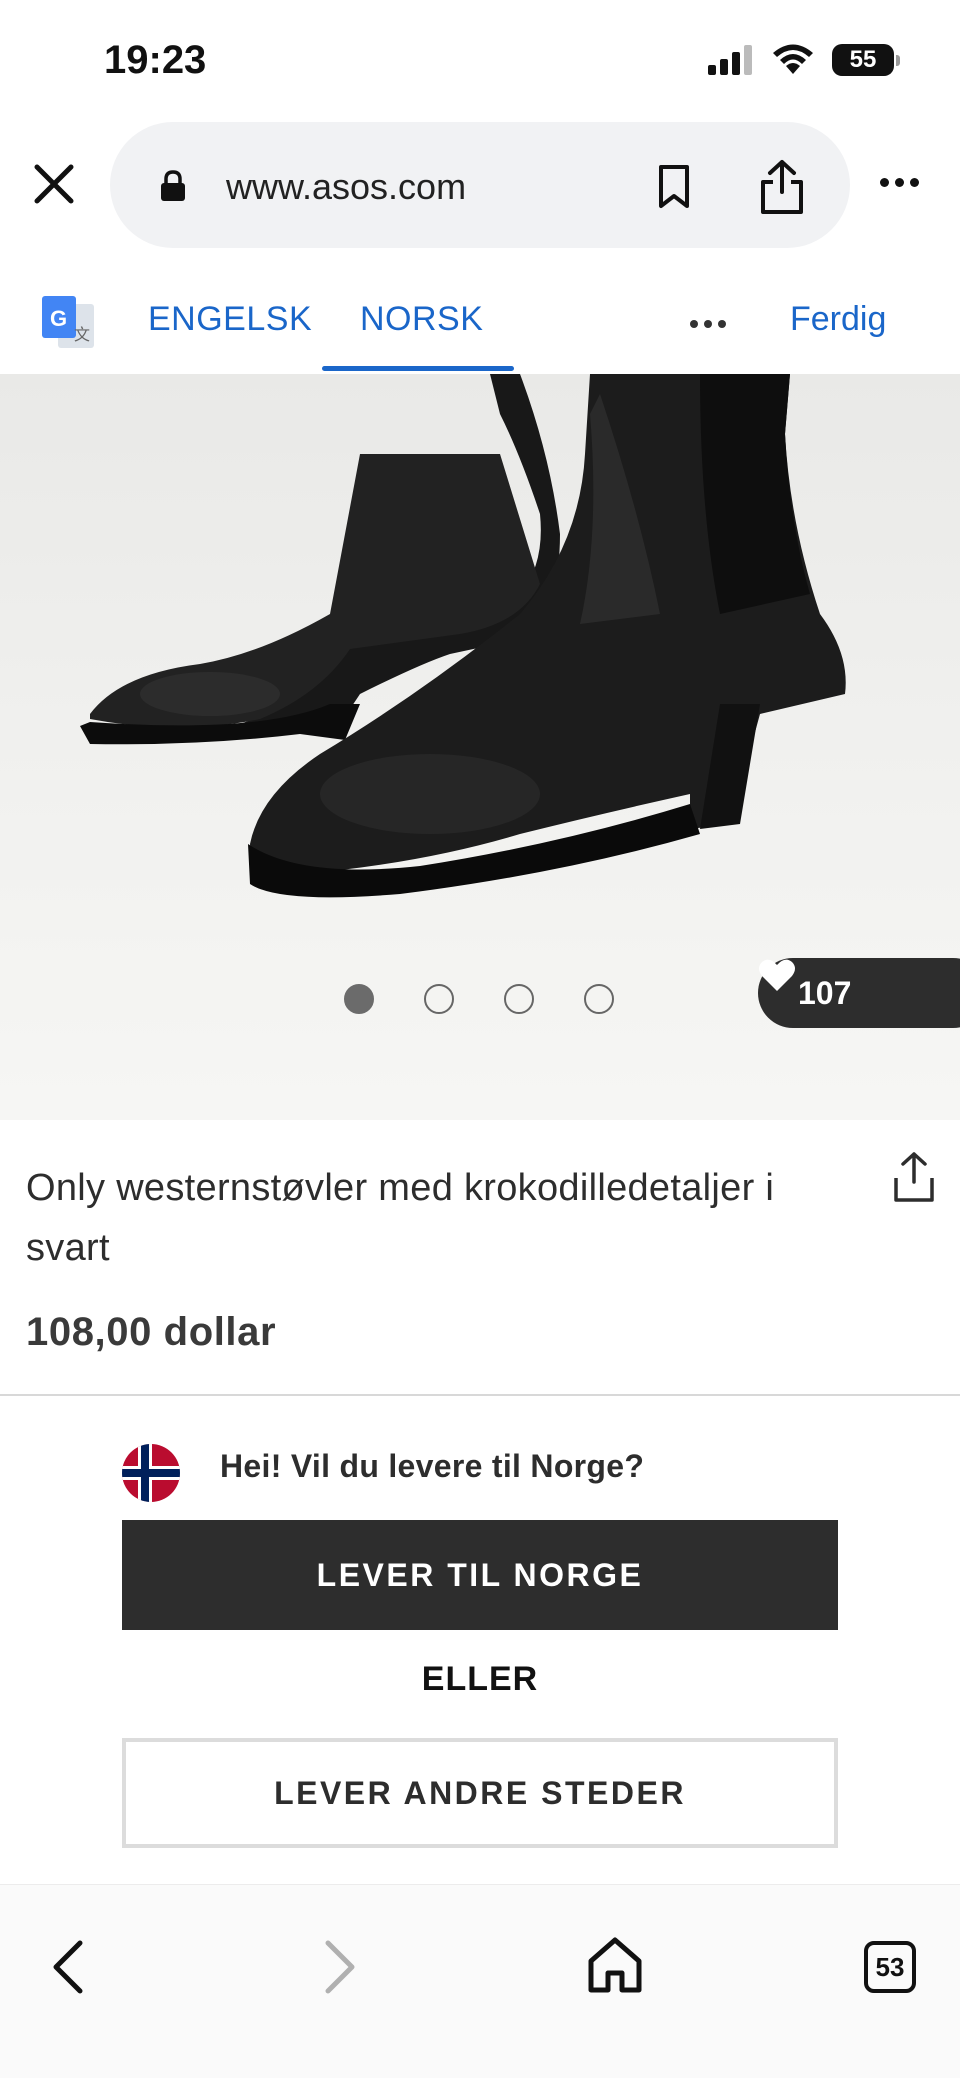  I want to click on bookmark-icon, so click(674, 187).